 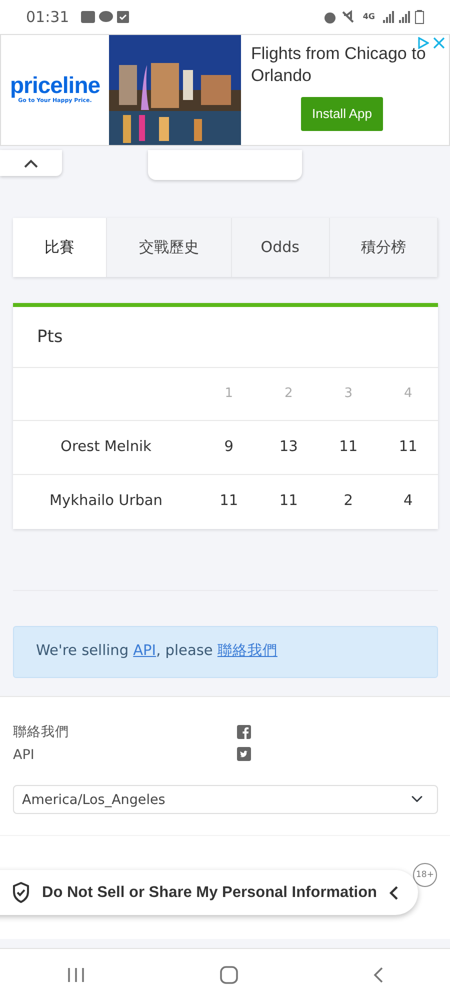 I want to click on column-header: 3, so click(x=348, y=394).